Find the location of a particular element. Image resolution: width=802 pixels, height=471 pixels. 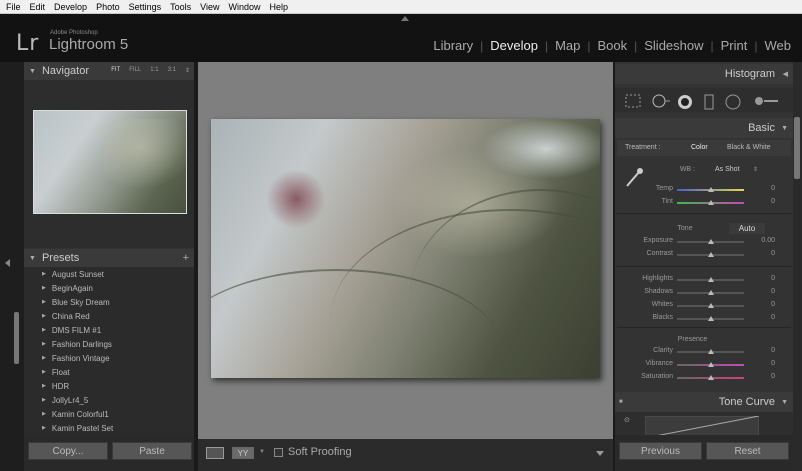

treatment-black-white: Black & White is located at coordinates (749, 147).